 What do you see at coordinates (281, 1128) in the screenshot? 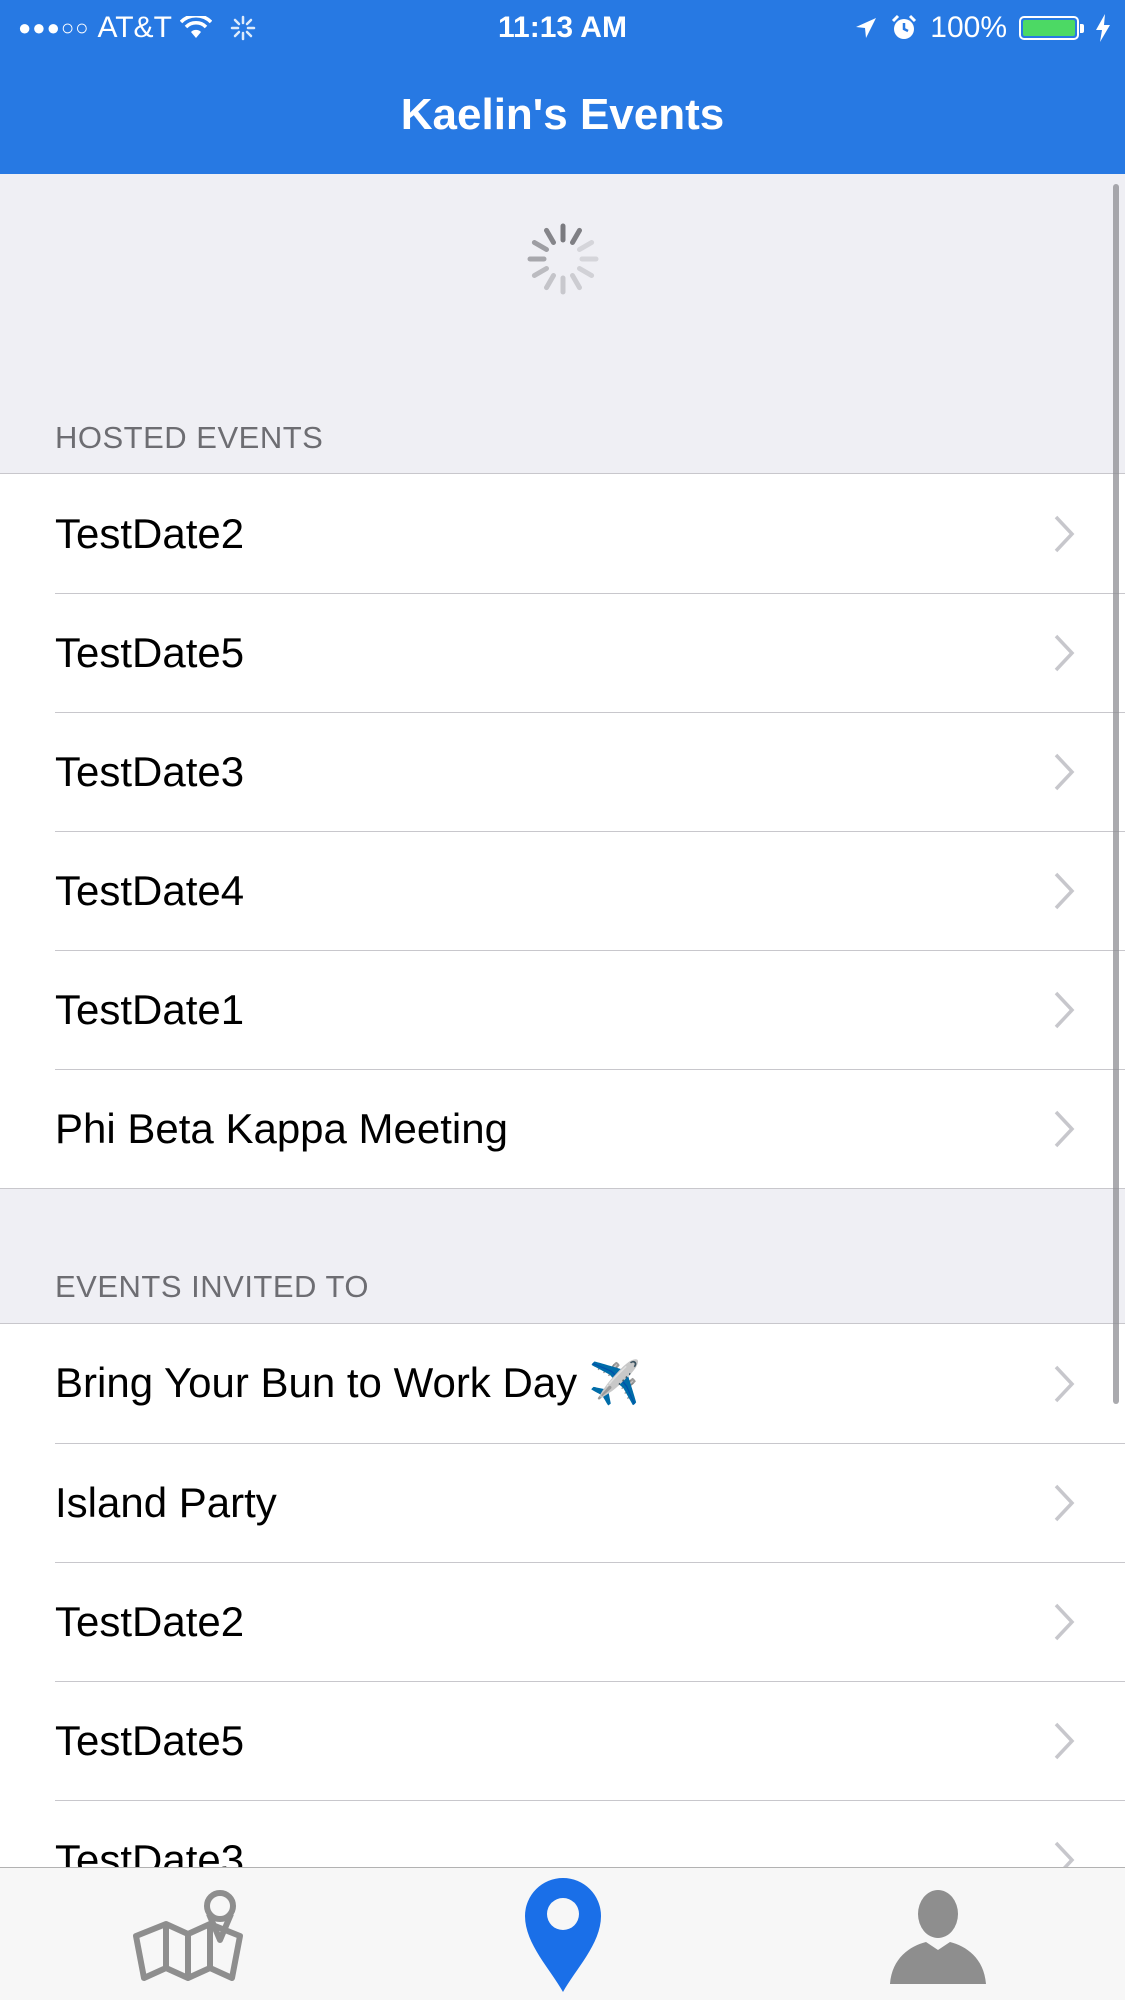
I see `list-item-label: Phi Beta Kappa Meeting` at bounding box center [281, 1128].